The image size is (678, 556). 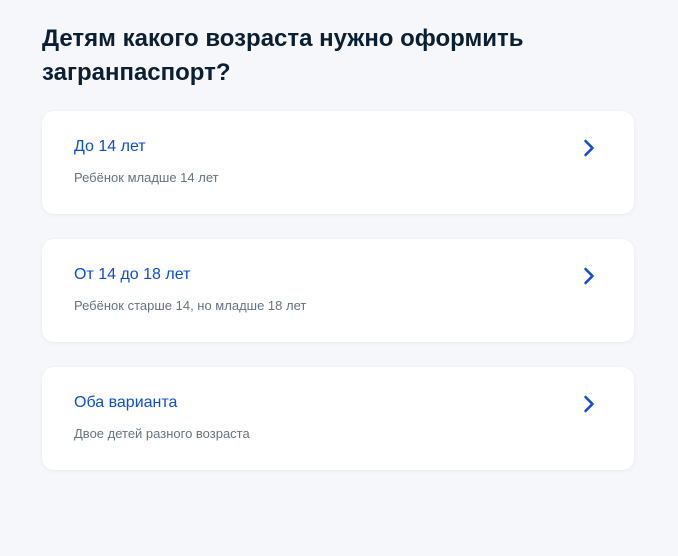 I want to click on option-title: Оба варианта, so click(x=126, y=402).